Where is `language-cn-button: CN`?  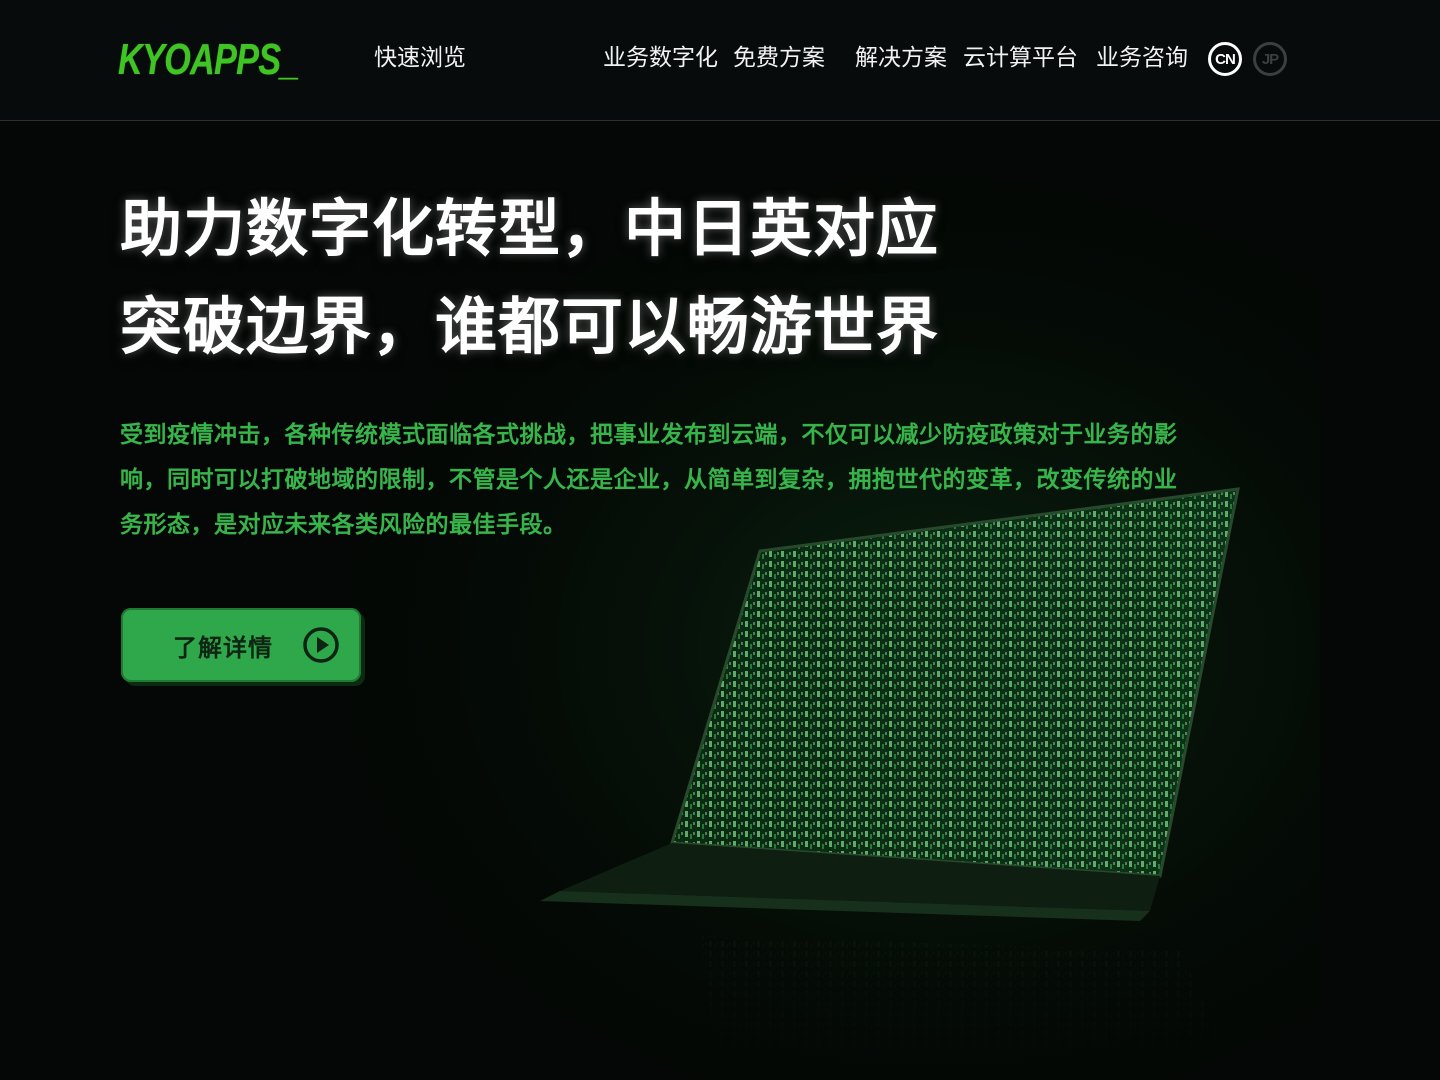
language-cn-button: CN is located at coordinates (1225, 59).